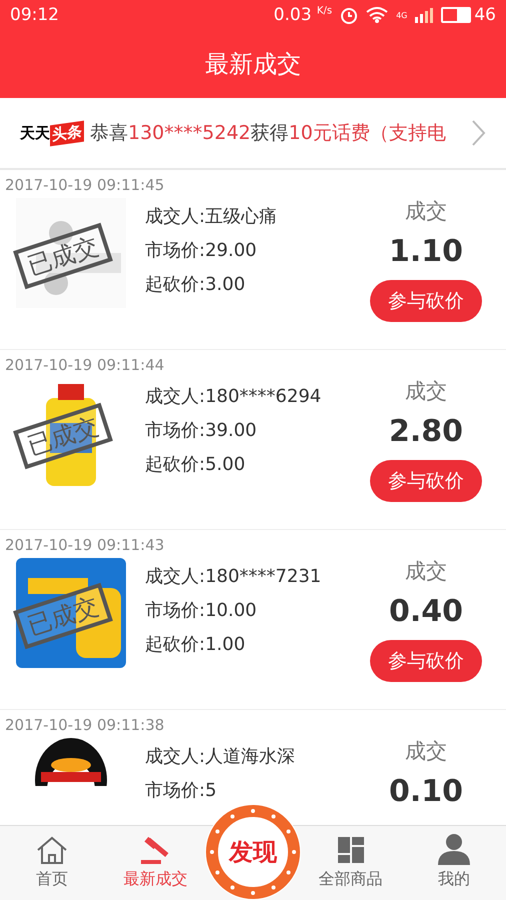 This screenshot has width=506, height=900. I want to click on signal-icon, so click(424, 15).